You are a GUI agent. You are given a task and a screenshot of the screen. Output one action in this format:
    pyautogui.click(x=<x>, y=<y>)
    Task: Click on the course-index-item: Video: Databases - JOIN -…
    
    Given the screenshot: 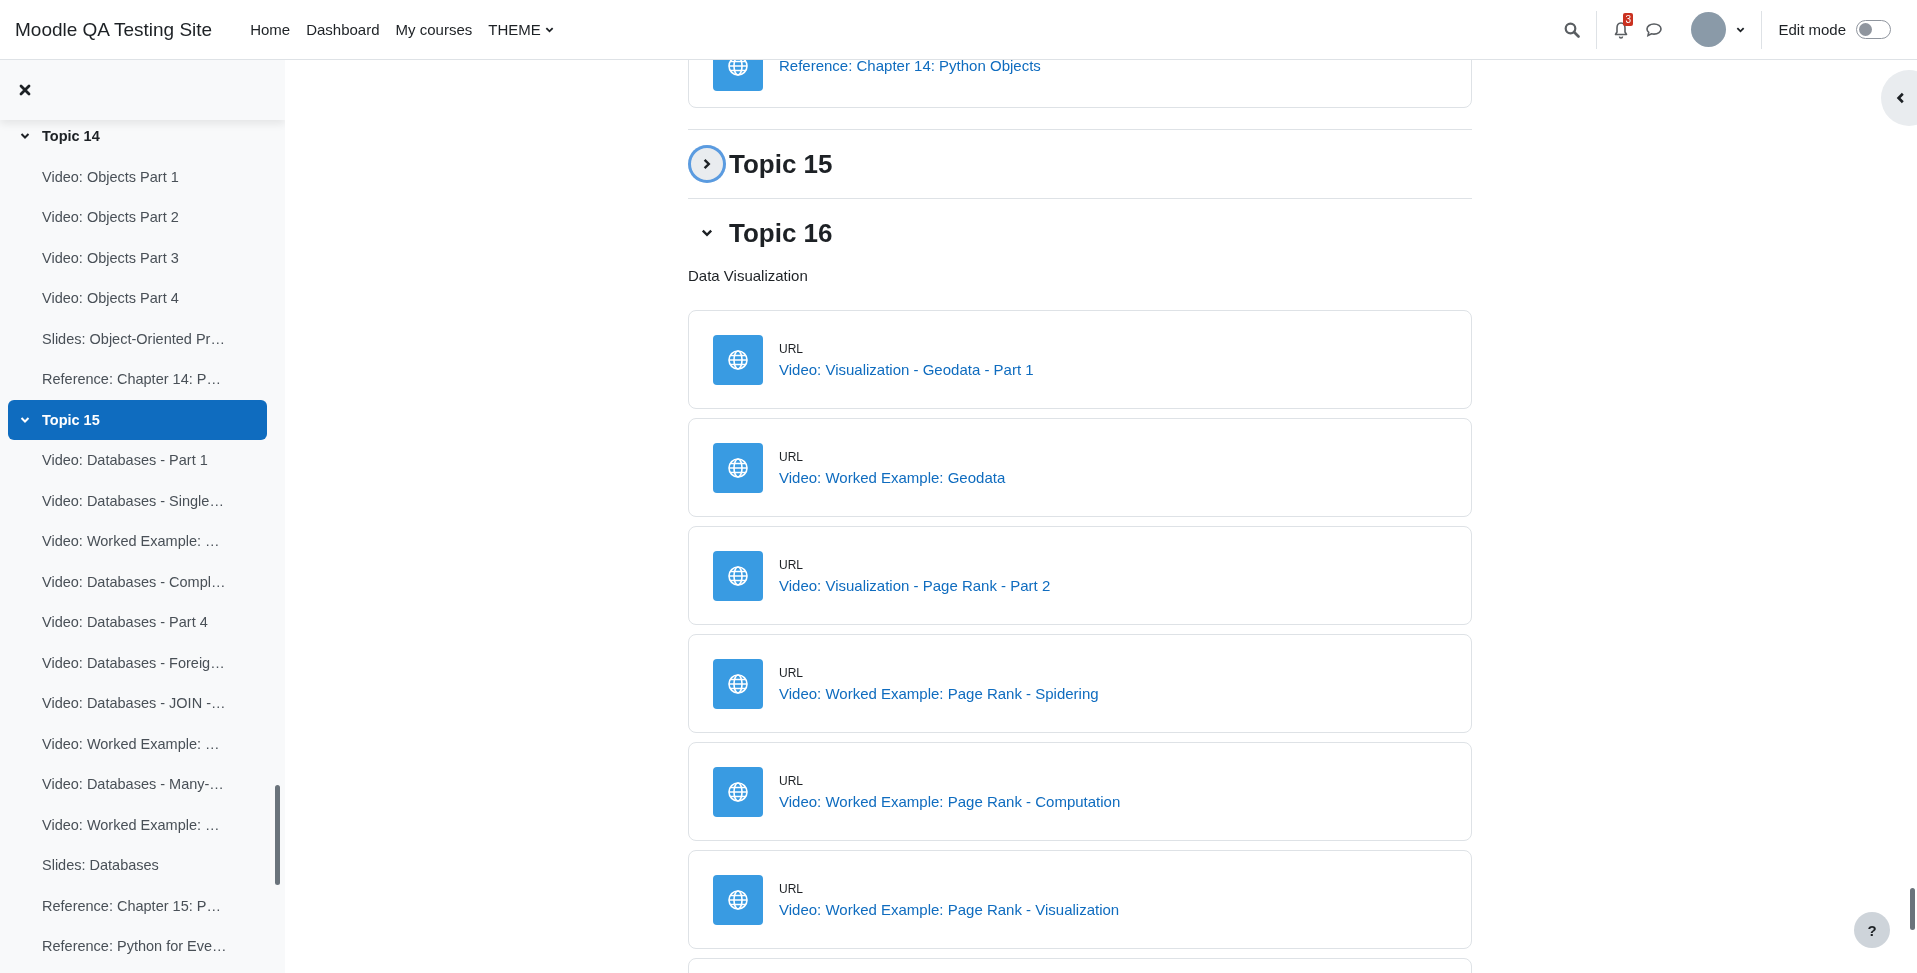 What is the action you would take?
    pyautogui.click(x=142, y=703)
    